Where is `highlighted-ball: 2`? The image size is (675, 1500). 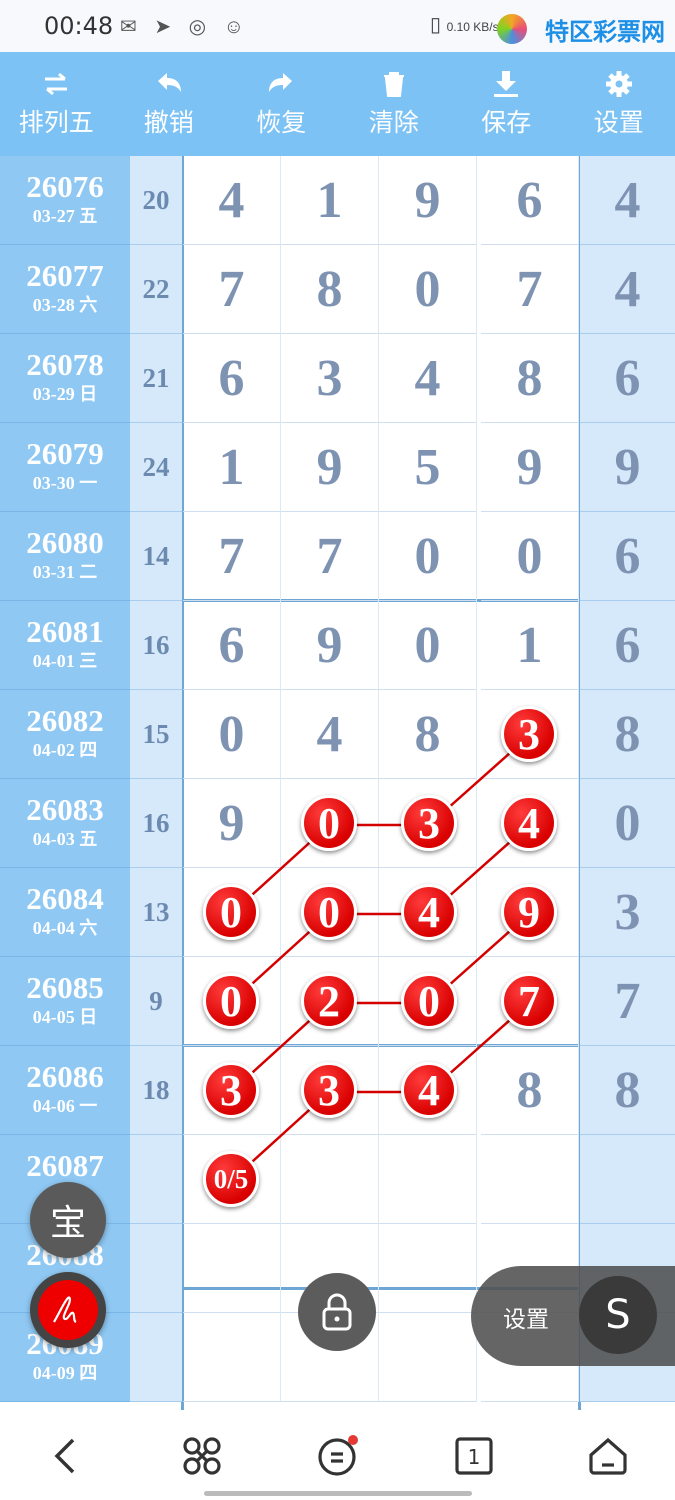
highlighted-ball: 2 is located at coordinates (329, 1001).